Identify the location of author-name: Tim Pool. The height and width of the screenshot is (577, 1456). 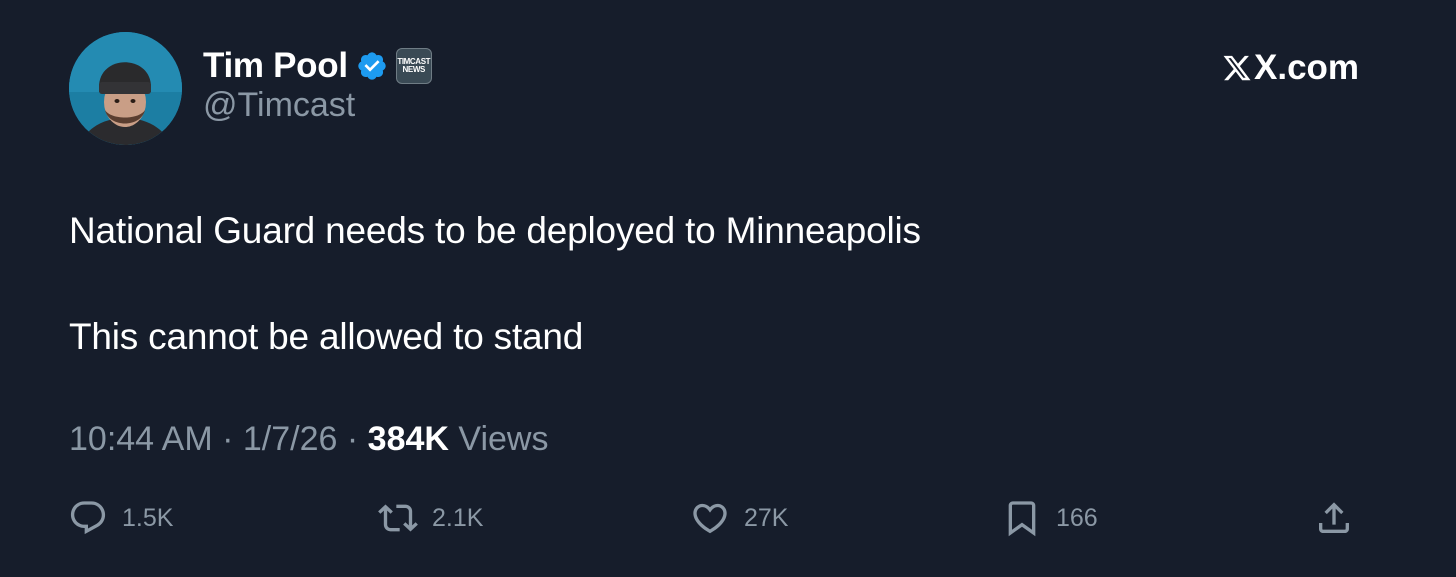
(275, 66).